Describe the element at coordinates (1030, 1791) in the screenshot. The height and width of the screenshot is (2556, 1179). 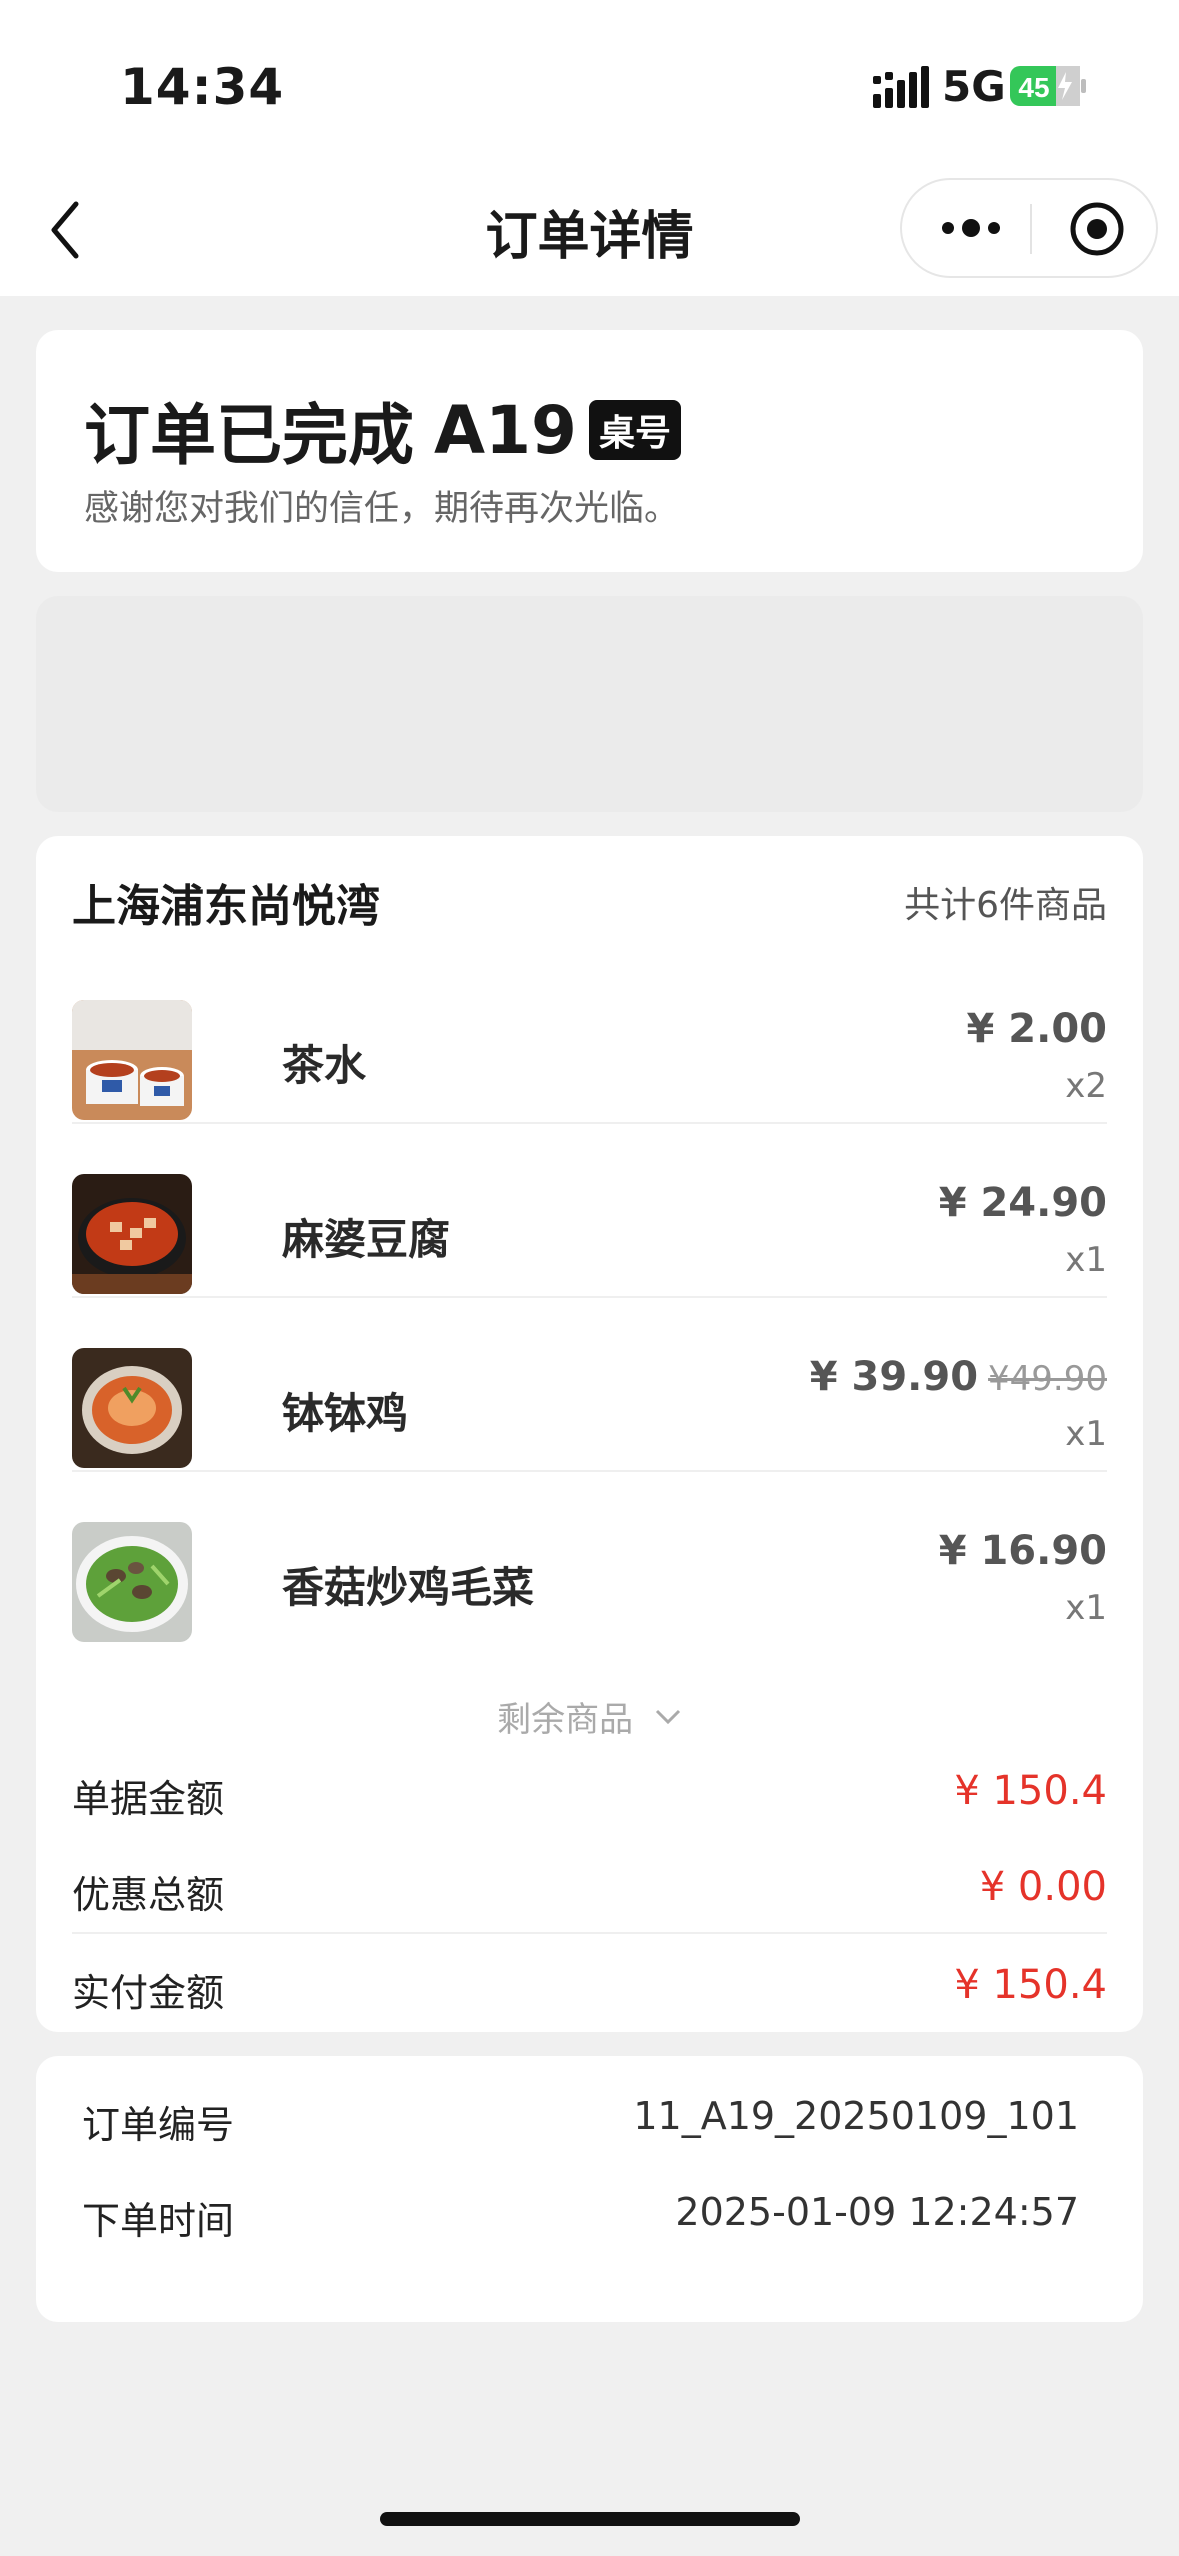
I see `bill-amount-value: ¥ 150.4` at that location.